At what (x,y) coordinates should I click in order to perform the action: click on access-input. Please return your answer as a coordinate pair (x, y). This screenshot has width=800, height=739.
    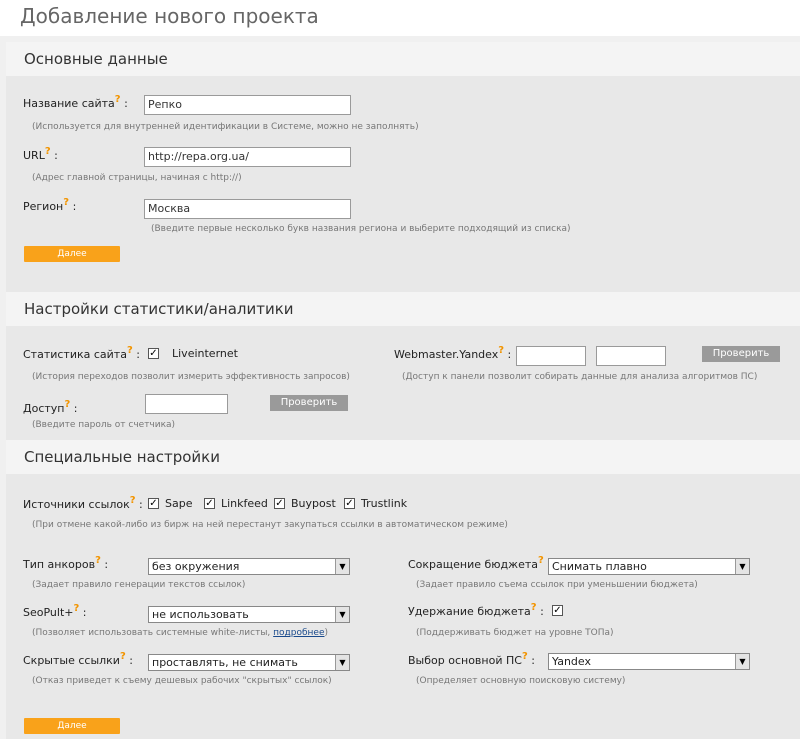
    Looking at the image, I should click on (186, 404).